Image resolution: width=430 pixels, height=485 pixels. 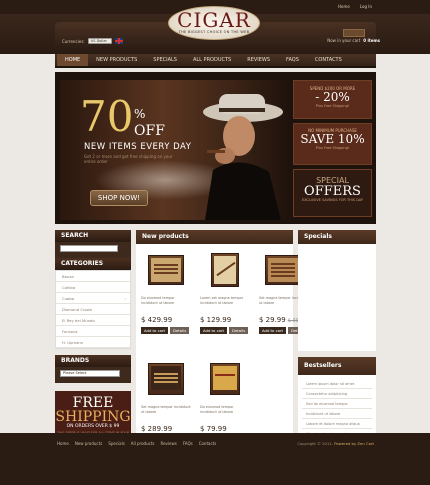 I want to click on brands-select: Please Select, so click(x=90, y=373).